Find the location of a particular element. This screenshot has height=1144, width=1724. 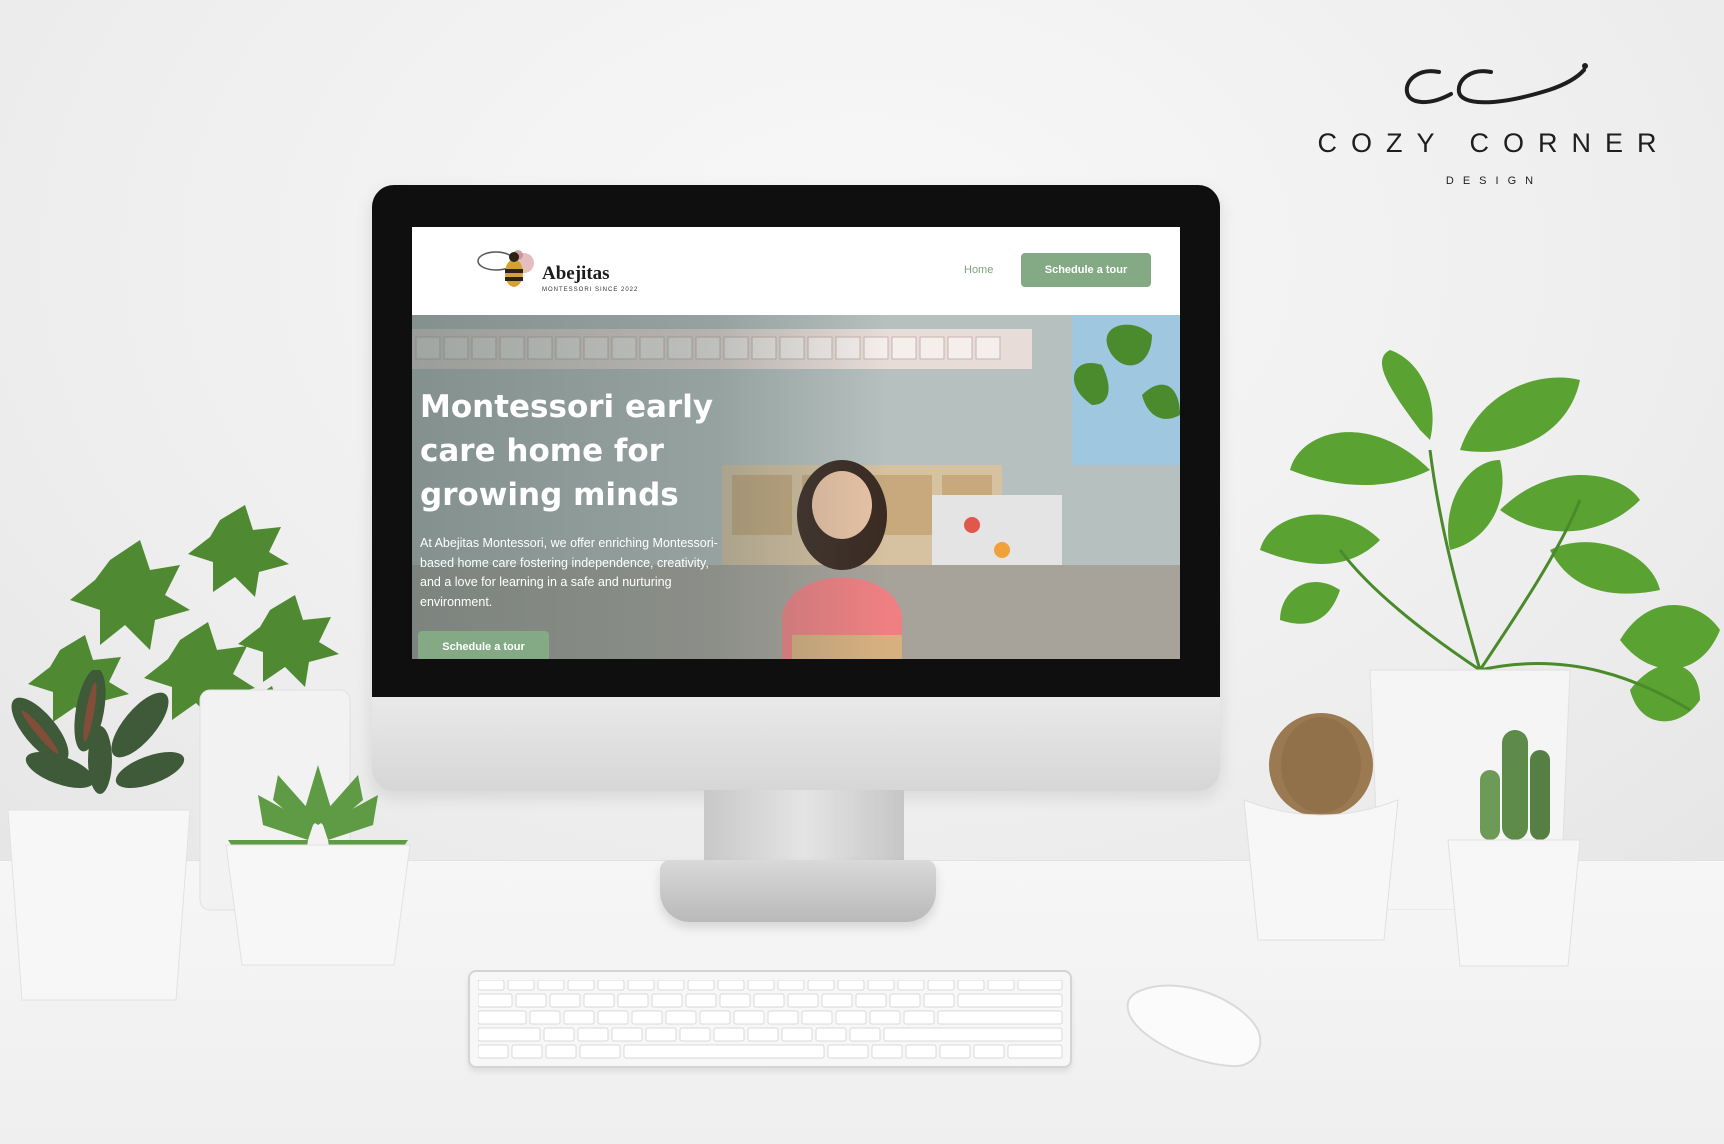

monitor-stand-base is located at coordinates (798, 891).